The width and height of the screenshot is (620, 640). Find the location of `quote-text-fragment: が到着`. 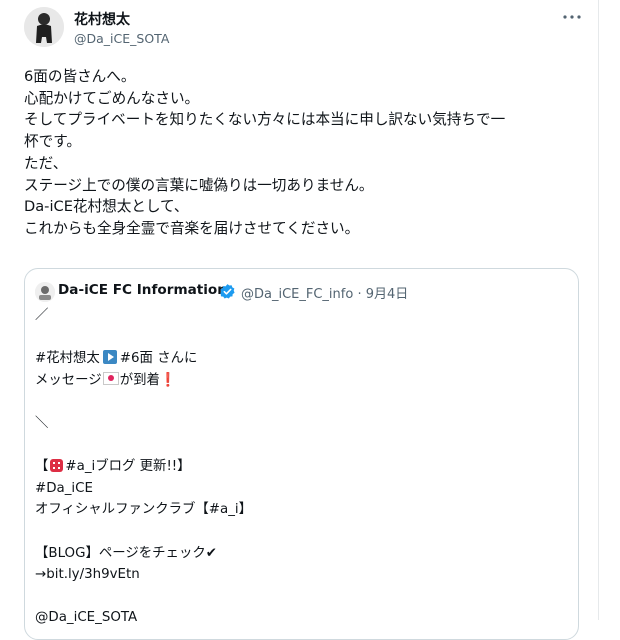

quote-text-fragment: が到着 is located at coordinates (139, 380).